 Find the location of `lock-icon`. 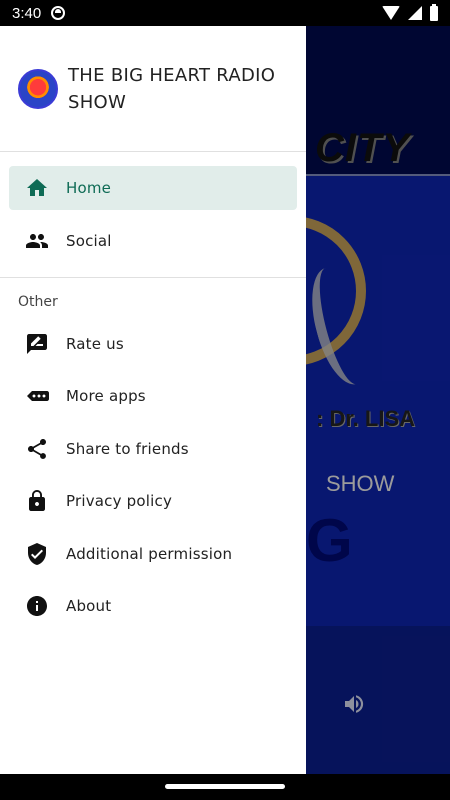

lock-icon is located at coordinates (37, 501).